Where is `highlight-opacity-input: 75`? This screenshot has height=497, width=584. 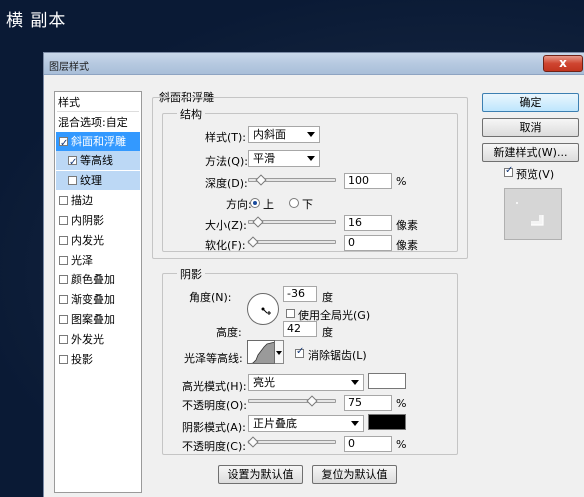 highlight-opacity-input: 75 is located at coordinates (368, 403).